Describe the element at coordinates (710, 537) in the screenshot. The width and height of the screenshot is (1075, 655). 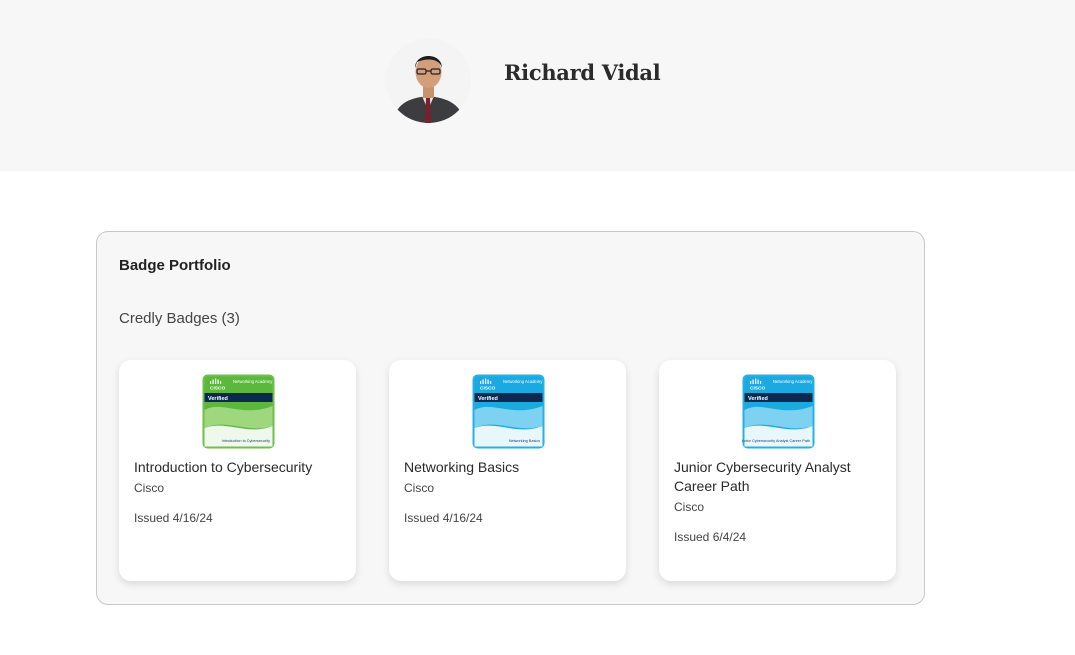
I see `badge-issued-date: Issued 6/4/24` at that location.